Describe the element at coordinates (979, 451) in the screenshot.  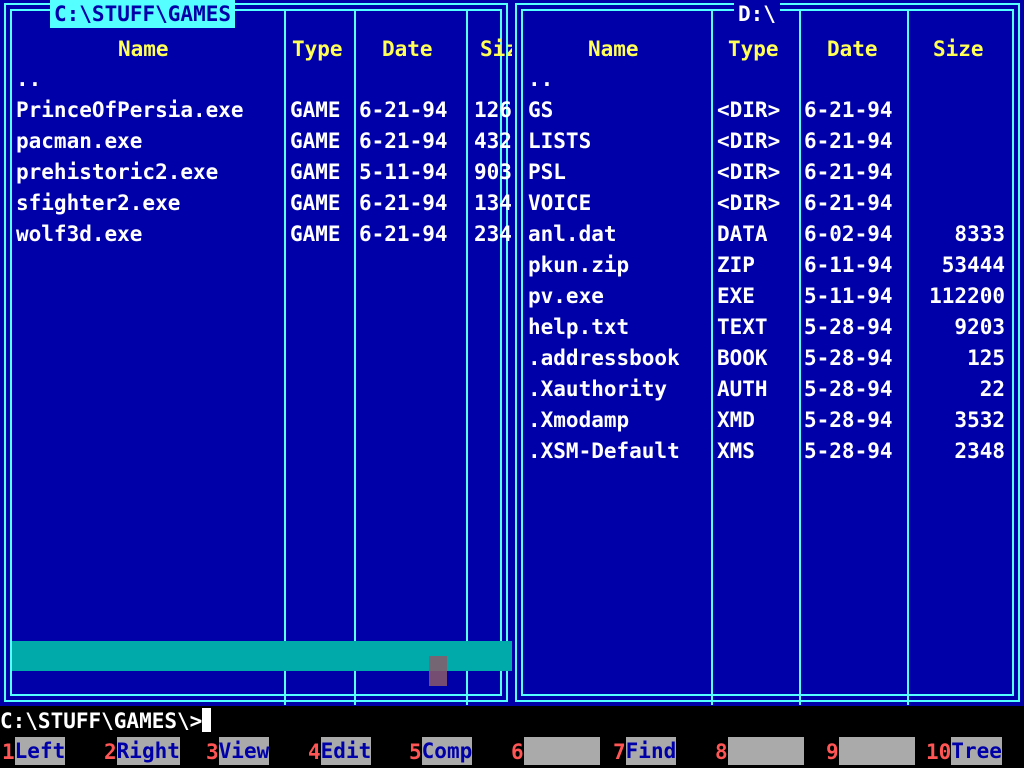
I see `file-size: 2348` at that location.